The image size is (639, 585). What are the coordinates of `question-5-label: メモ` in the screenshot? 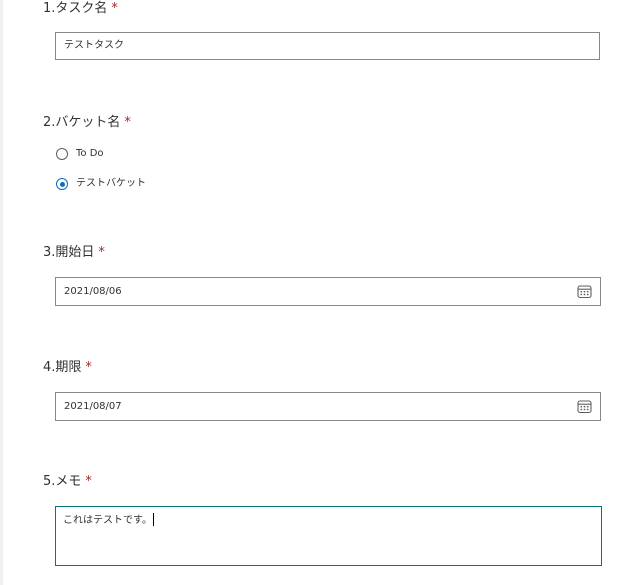 It's located at (68, 481).